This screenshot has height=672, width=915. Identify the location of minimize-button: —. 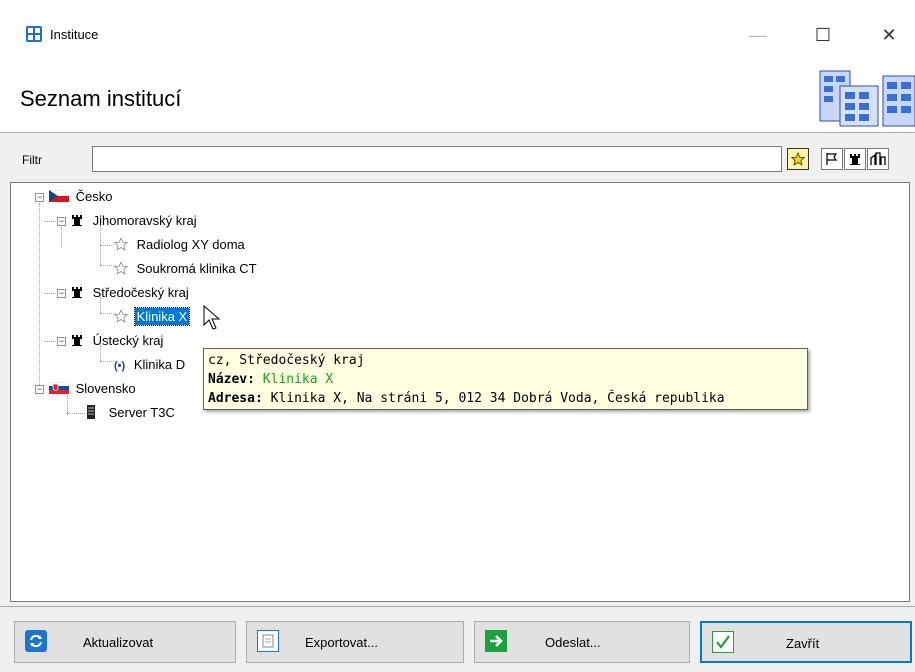
(758, 35).